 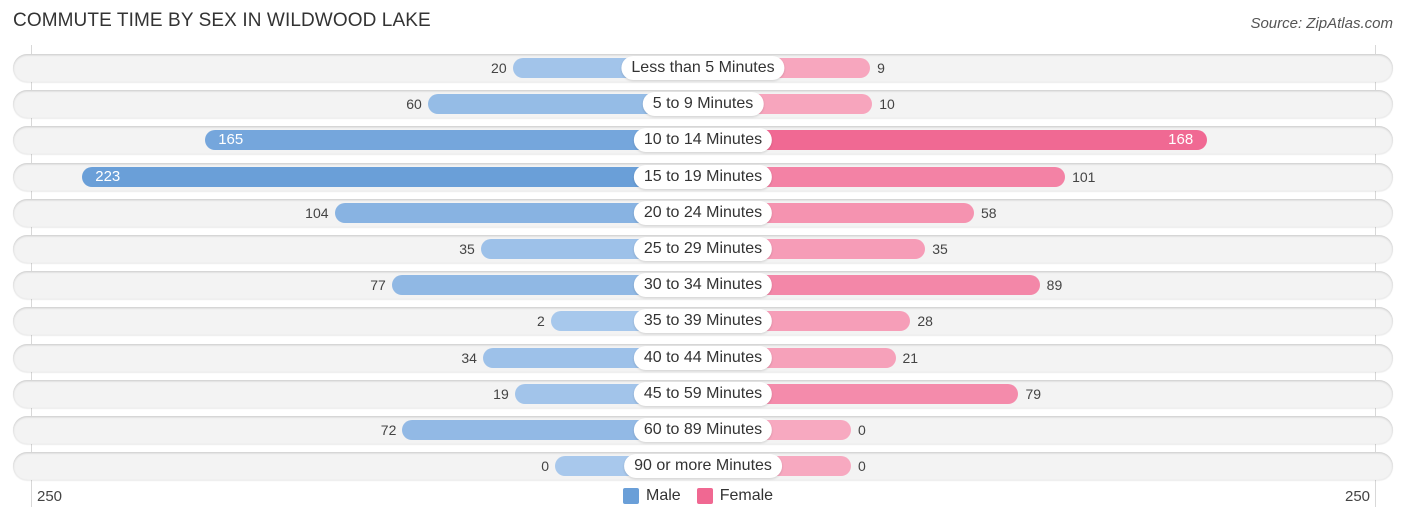 I want to click on value-label-female: 89, so click(x=1054, y=285).